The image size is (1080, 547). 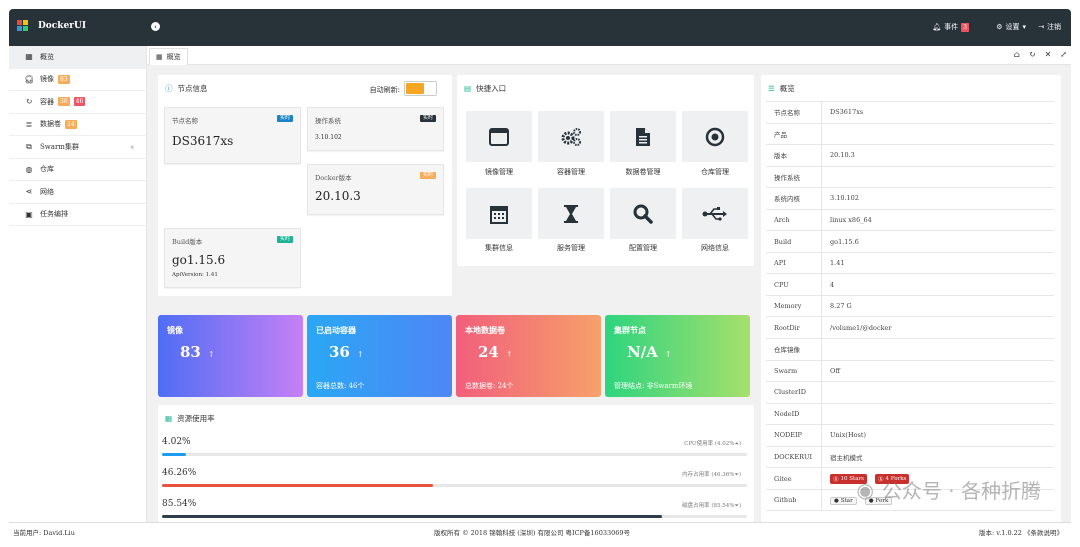 I want to click on os-box: 操作系统 实时 3.10.102, so click(x=375, y=129).